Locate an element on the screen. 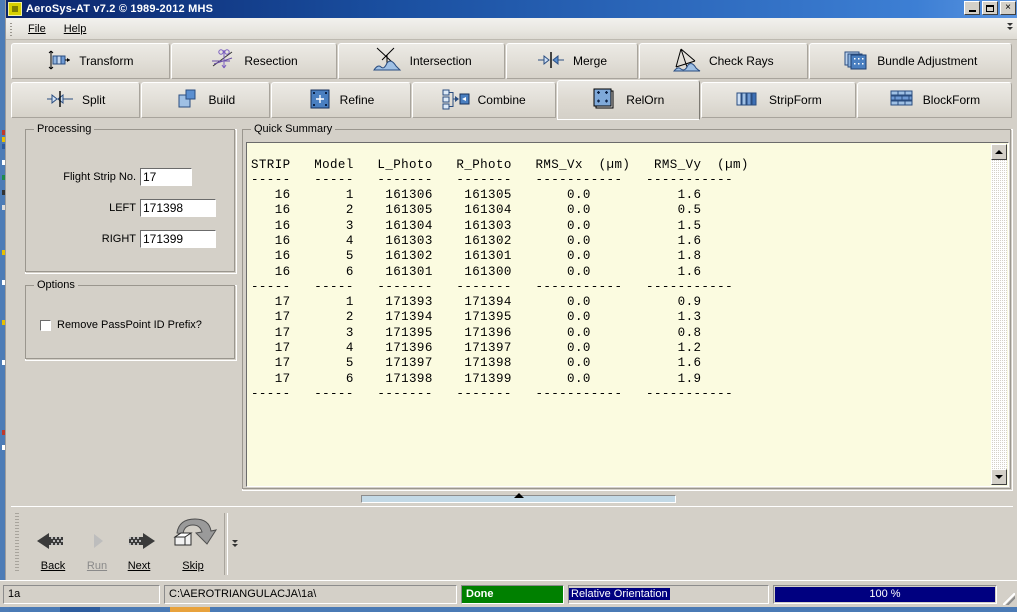 The image size is (1017, 612). window-controls: × is located at coordinates (990, 8).